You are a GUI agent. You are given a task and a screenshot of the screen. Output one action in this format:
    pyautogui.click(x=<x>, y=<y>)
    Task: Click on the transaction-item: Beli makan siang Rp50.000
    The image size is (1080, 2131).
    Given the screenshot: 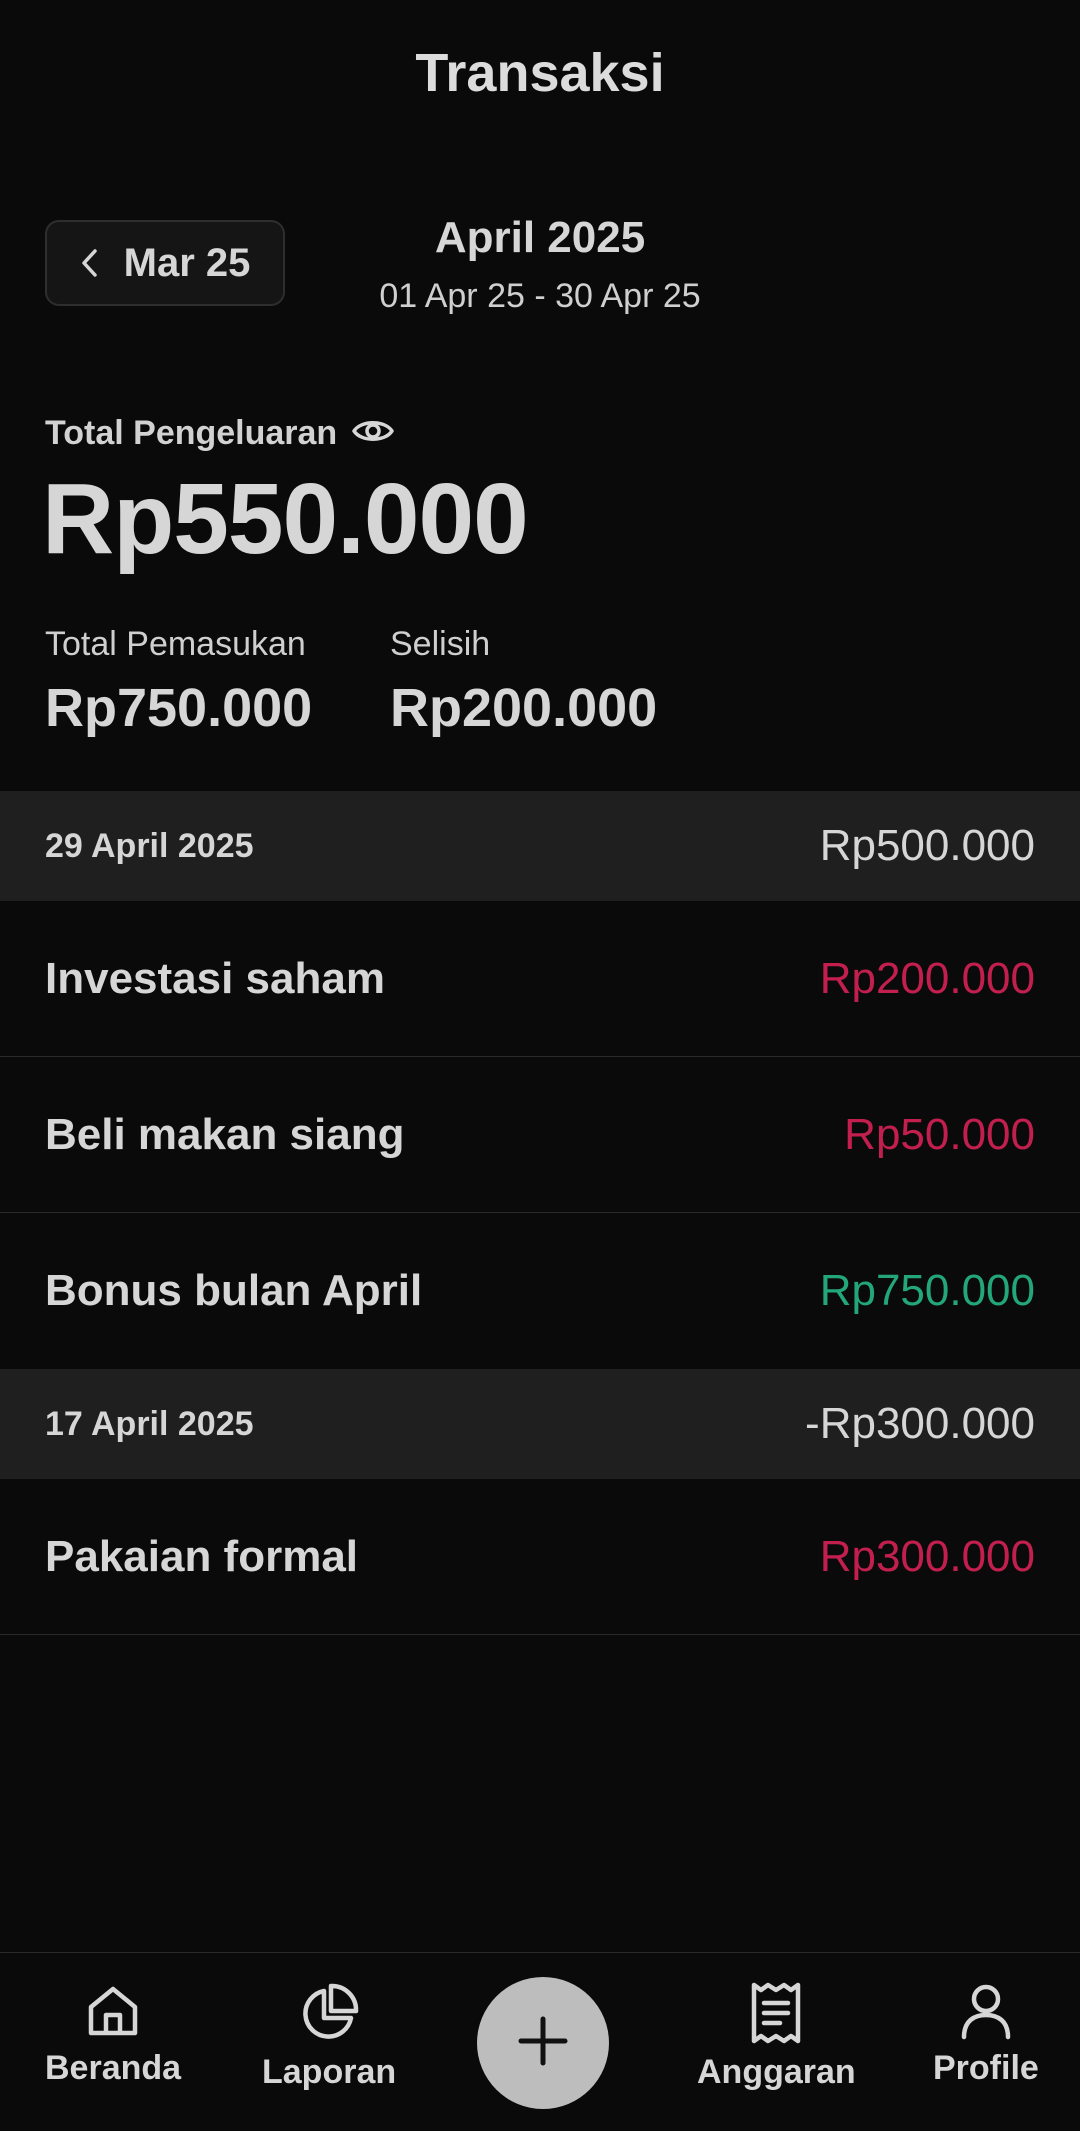 What is the action you would take?
    pyautogui.click(x=540, y=1135)
    